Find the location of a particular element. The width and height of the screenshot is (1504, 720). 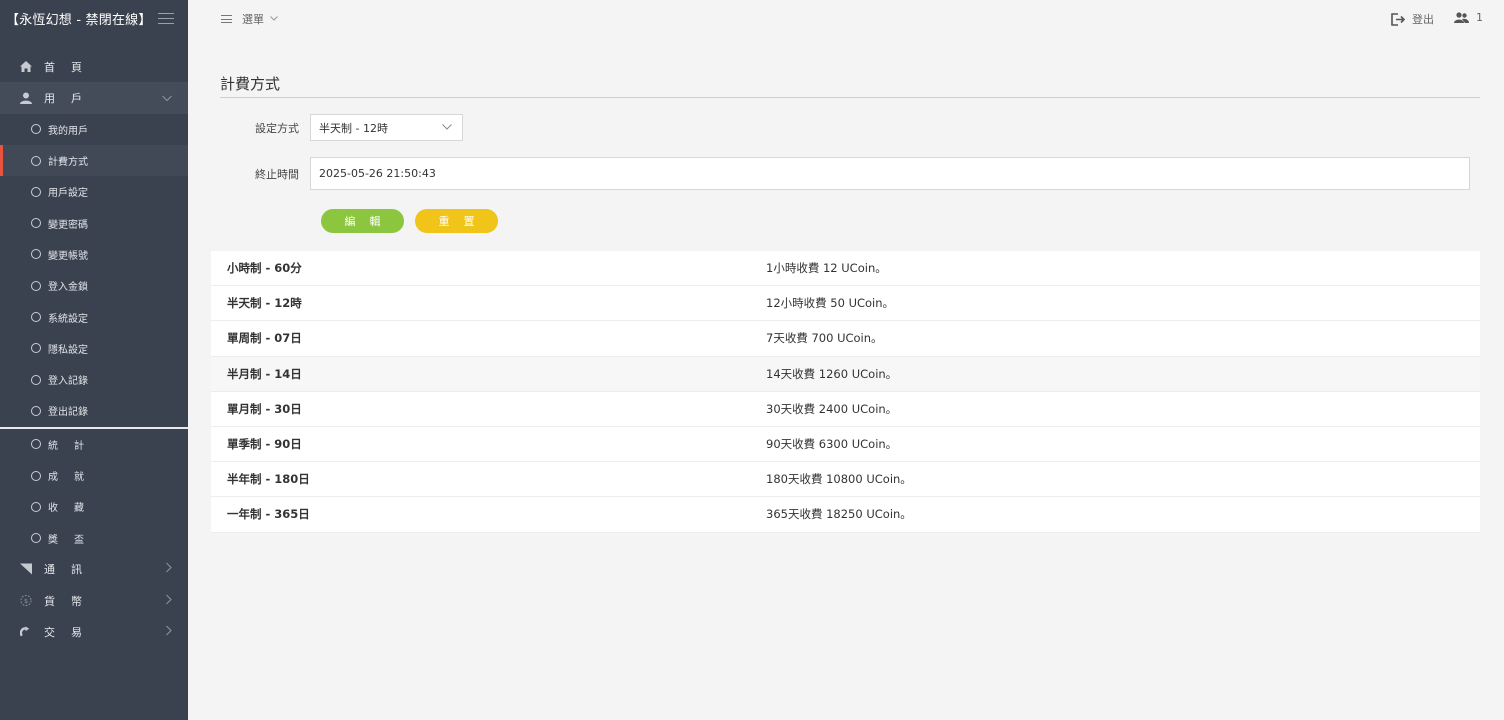

sidebar-subitem-label: 登入記錄 is located at coordinates (68, 382).